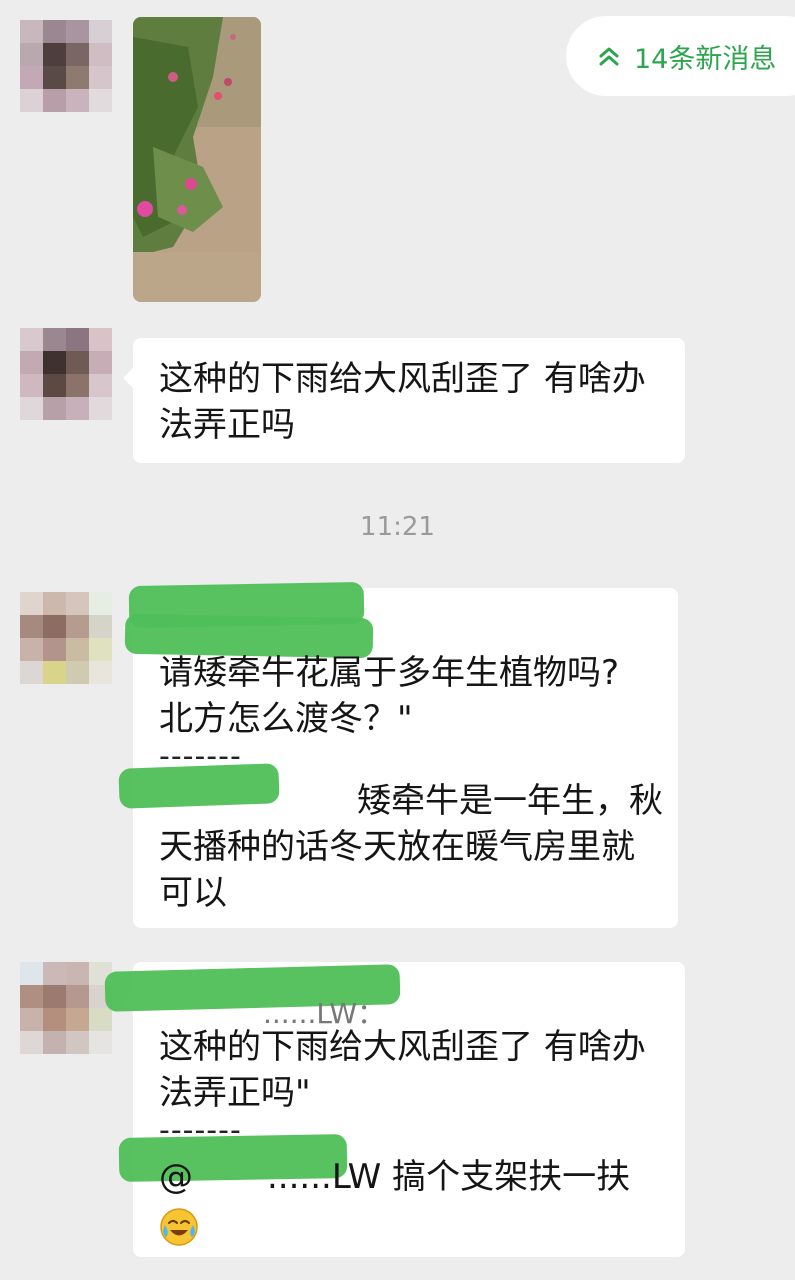 The image size is (795, 1280). What do you see at coordinates (193, 893) in the screenshot?
I see `message-line: 可以` at bounding box center [193, 893].